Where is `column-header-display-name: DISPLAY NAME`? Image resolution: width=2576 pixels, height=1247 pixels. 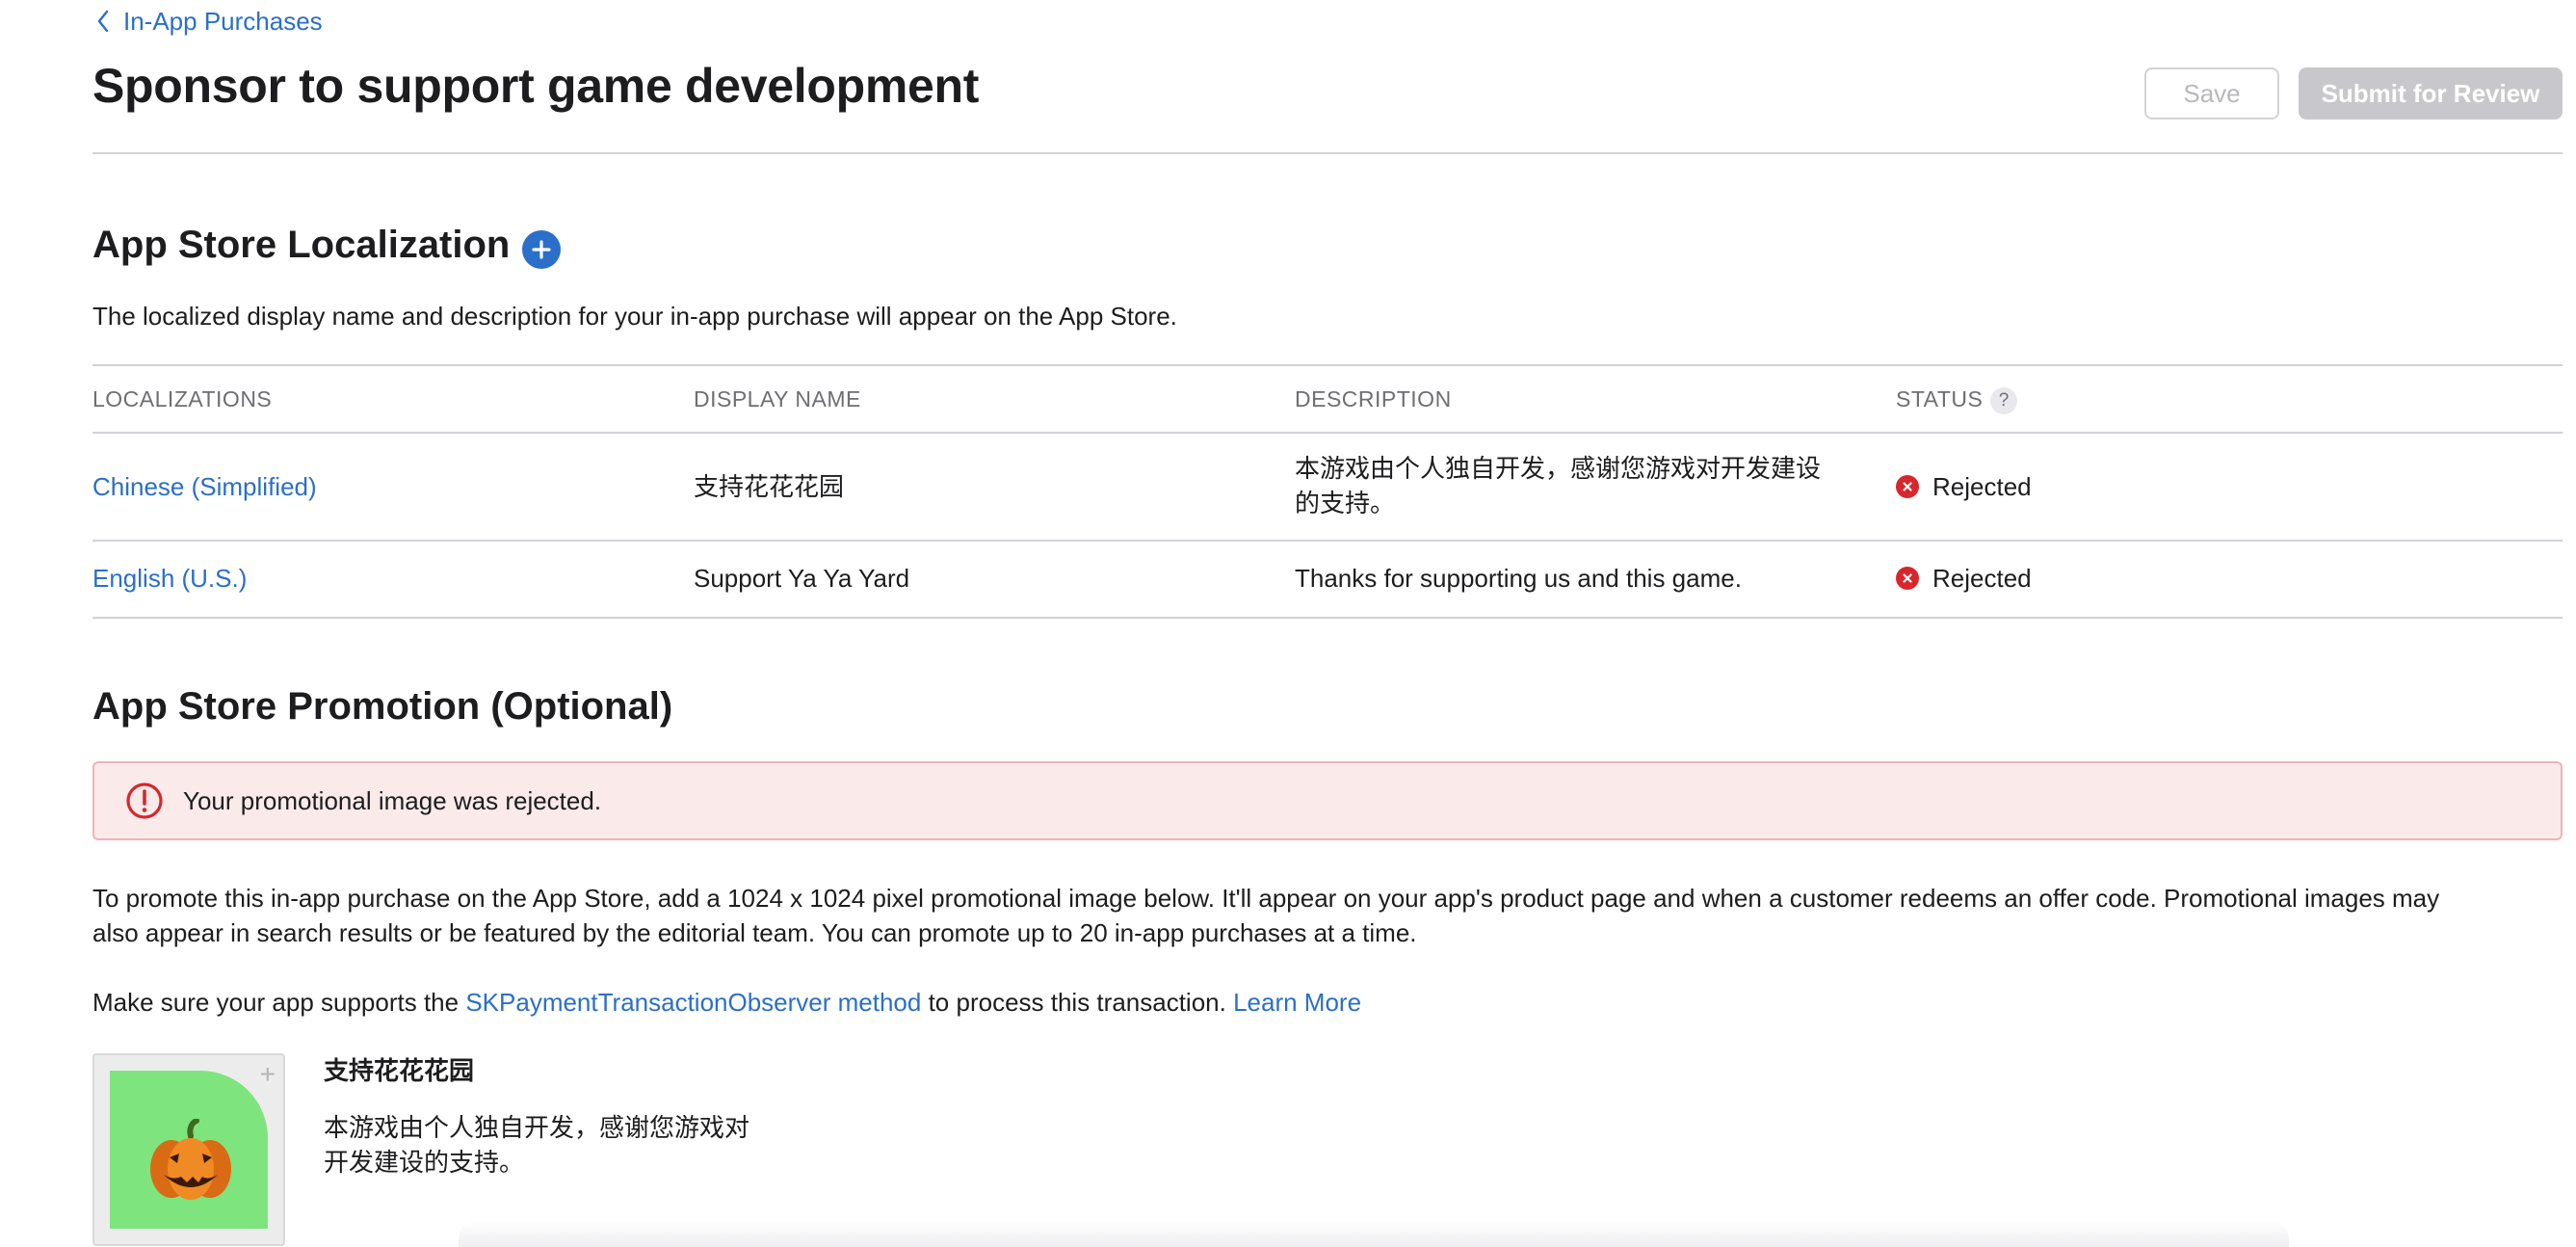 column-header-display-name: DISPLAY NAME is located at coordinates (777, 399).